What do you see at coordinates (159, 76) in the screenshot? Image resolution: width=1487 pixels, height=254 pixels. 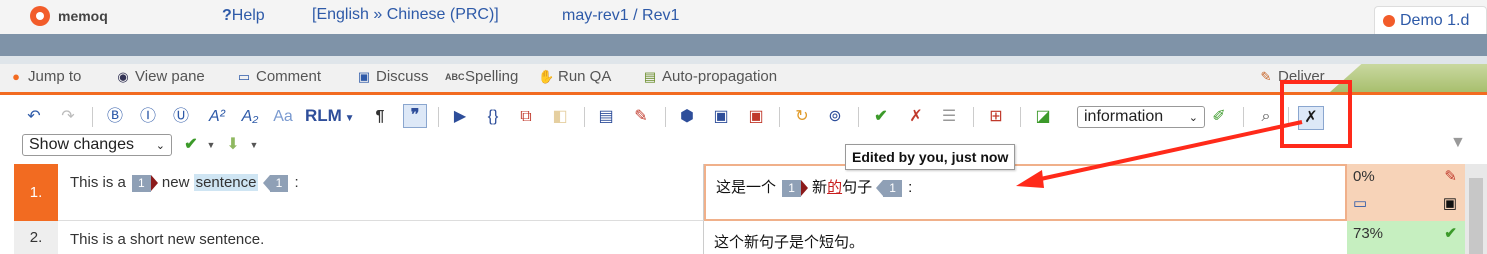 I see `view-pane-button: ◉ View pane` at bounding box center [159, 76].